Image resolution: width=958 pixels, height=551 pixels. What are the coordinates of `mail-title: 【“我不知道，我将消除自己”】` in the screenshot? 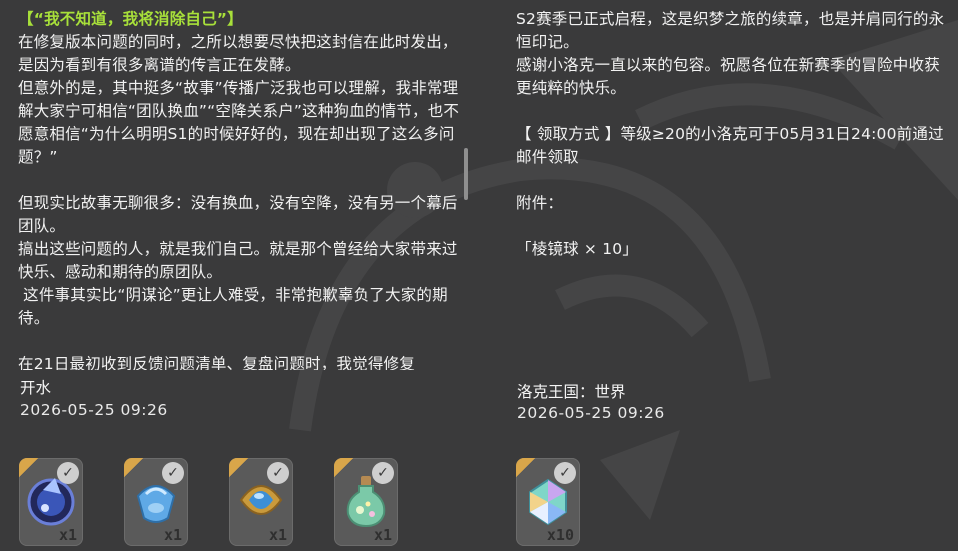 It's located at (130, 19).